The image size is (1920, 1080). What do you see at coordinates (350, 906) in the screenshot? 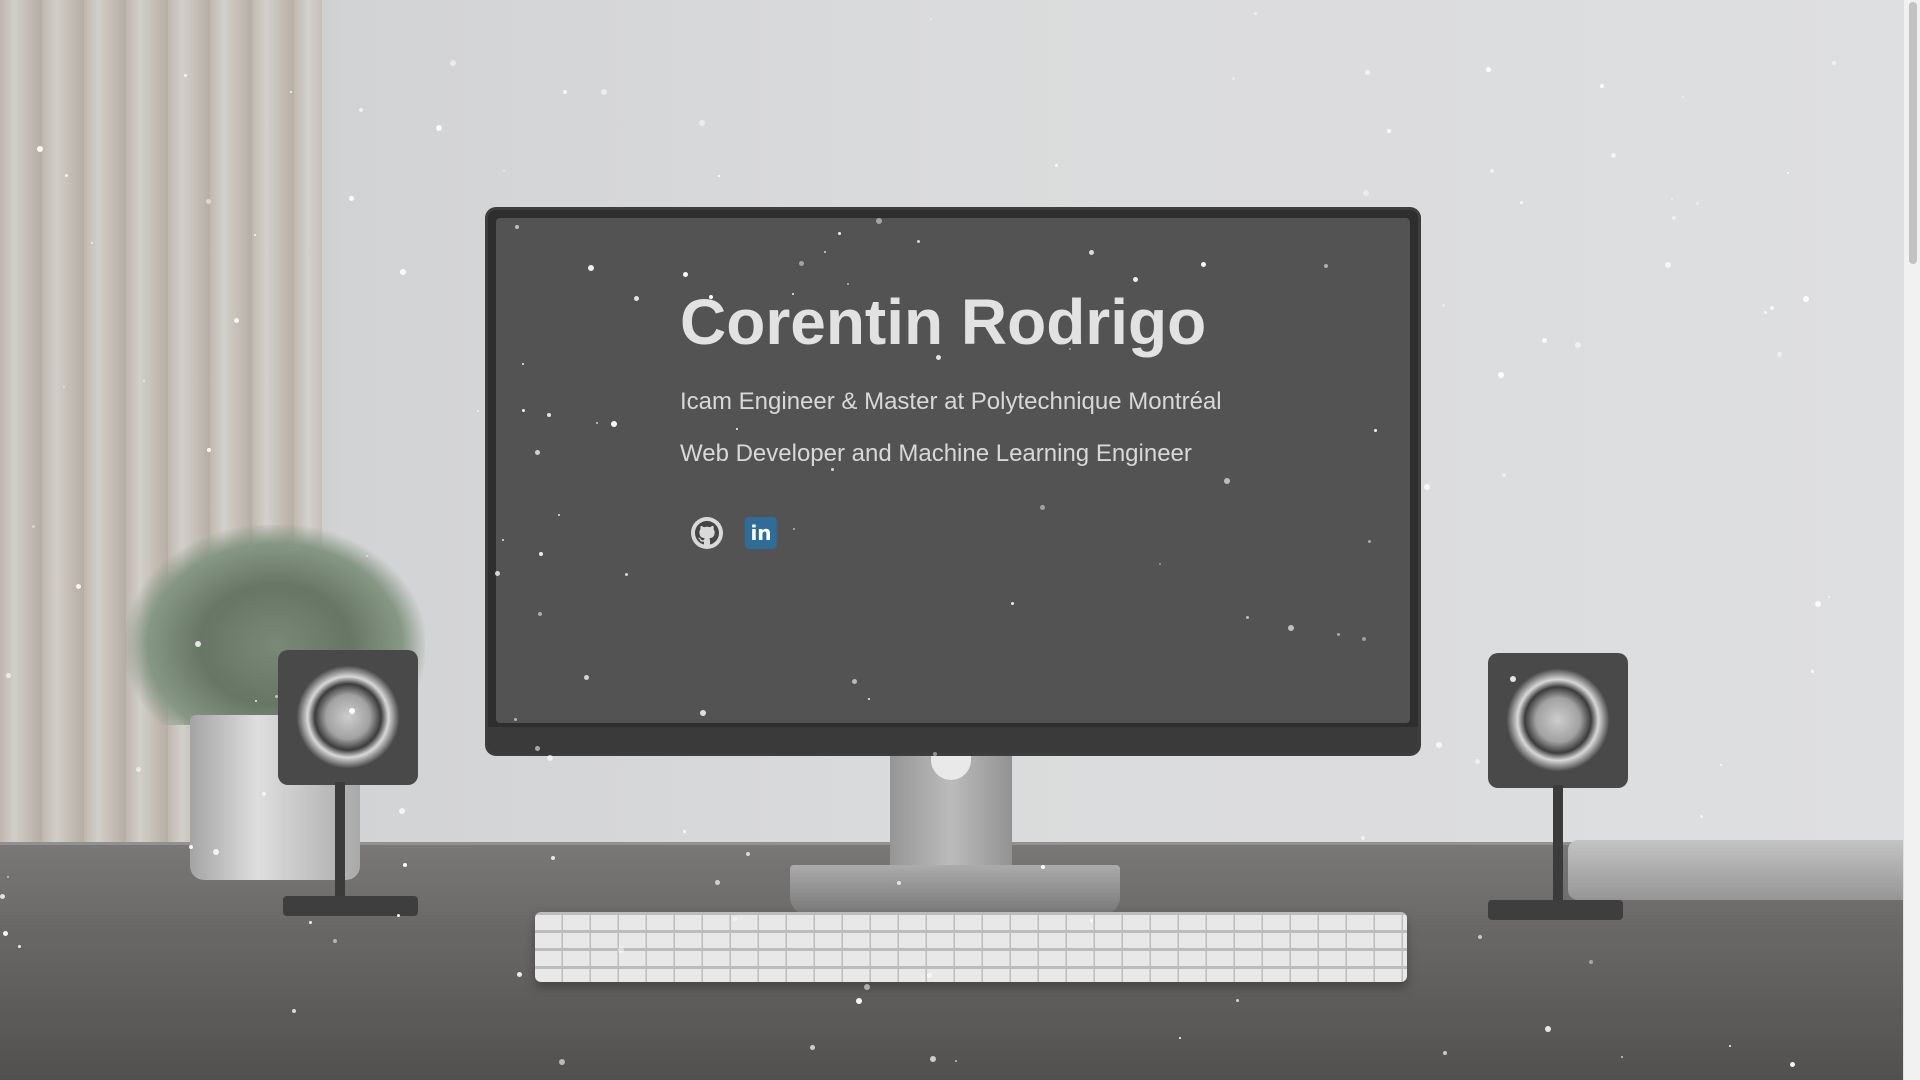
I see `left-speaker-foot` at bounding box center [350, 906].